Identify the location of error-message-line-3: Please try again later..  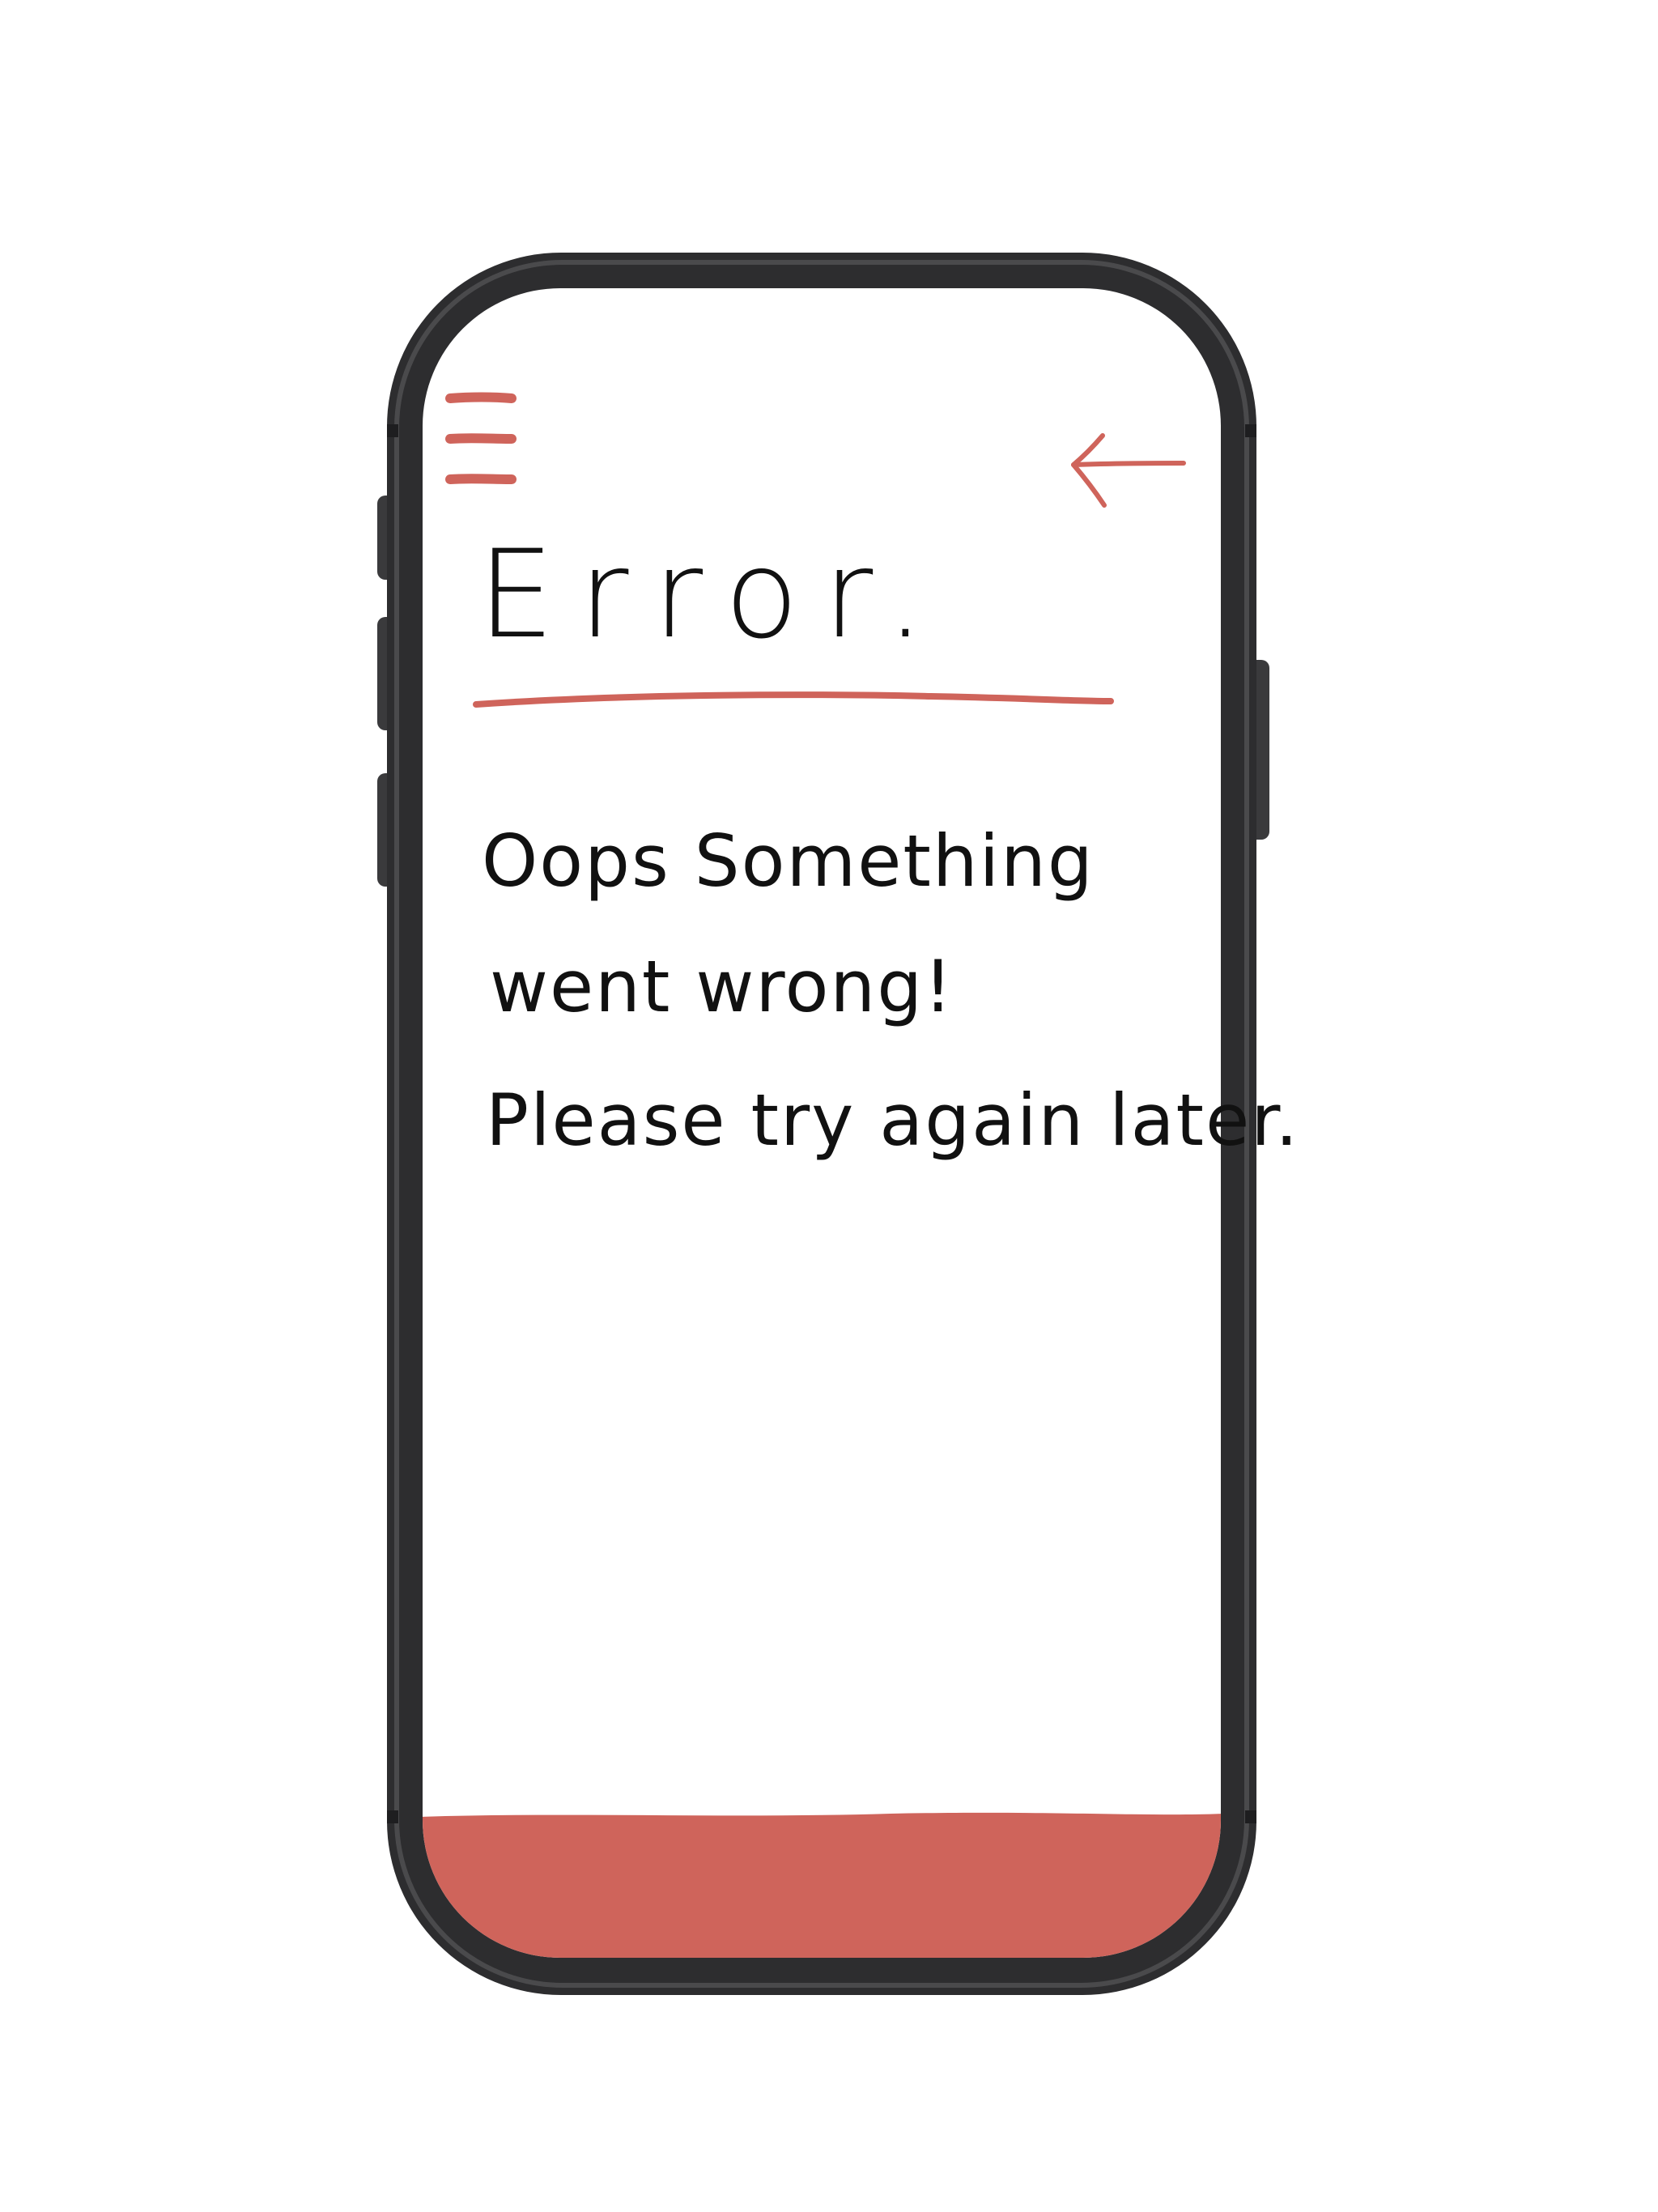
(893, 1120).